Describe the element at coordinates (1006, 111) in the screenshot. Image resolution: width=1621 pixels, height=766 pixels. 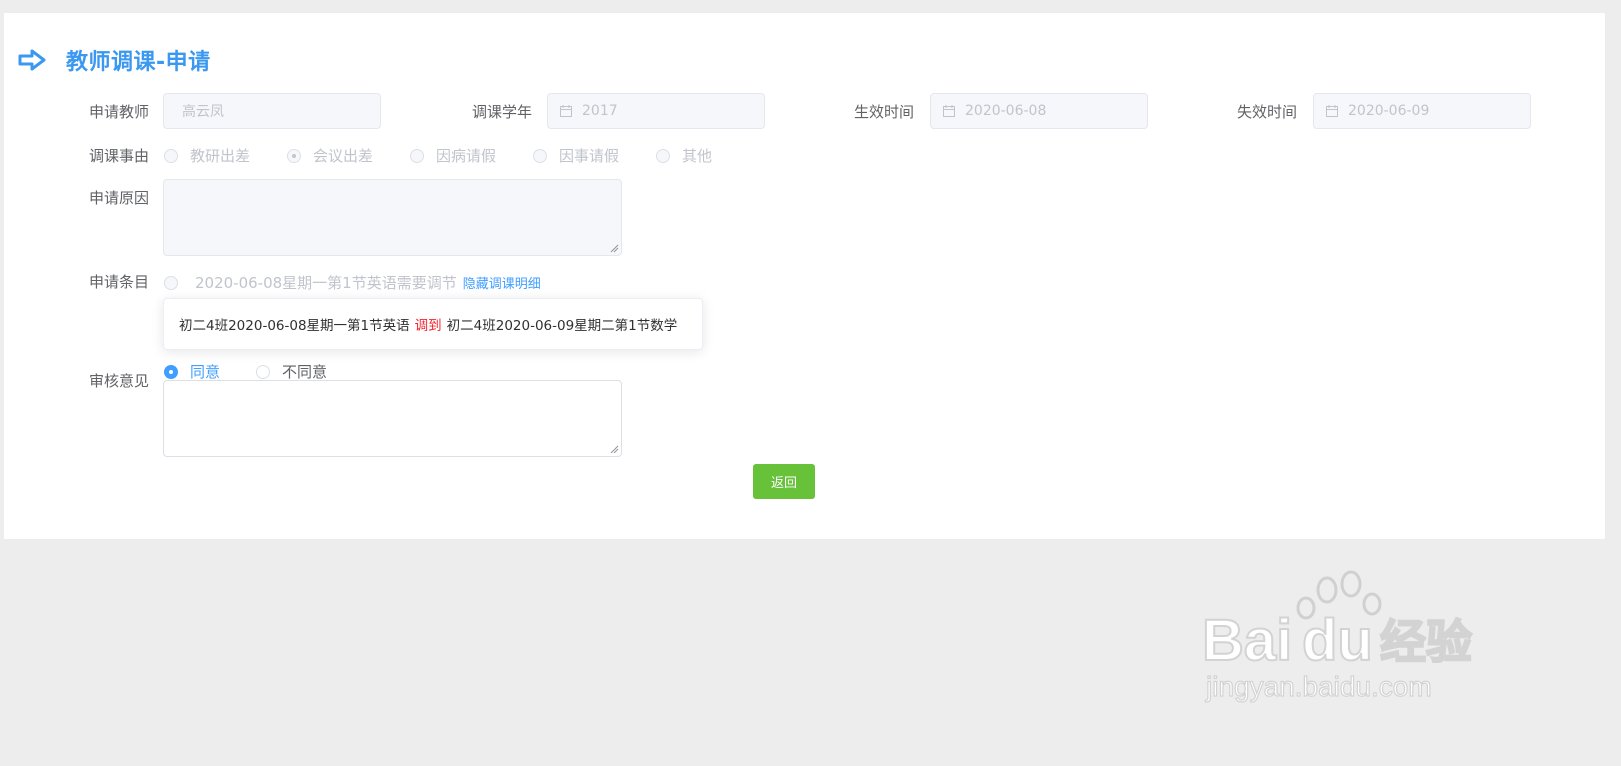
I see `effective-time-value: 2020-06-08` at that location.